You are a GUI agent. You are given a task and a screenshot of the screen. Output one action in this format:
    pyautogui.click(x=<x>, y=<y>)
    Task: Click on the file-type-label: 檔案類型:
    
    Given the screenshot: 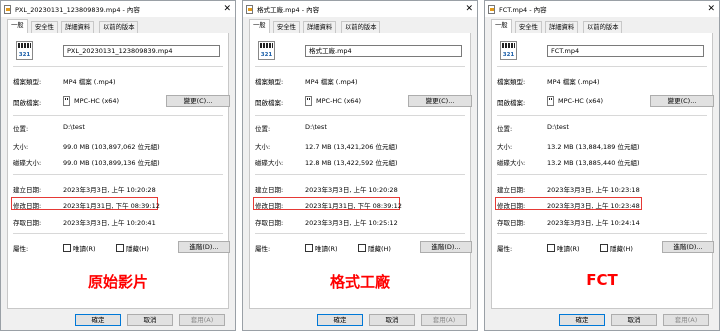 What is the action you would take?
    pyautogui.click(x=511, y=82)
    